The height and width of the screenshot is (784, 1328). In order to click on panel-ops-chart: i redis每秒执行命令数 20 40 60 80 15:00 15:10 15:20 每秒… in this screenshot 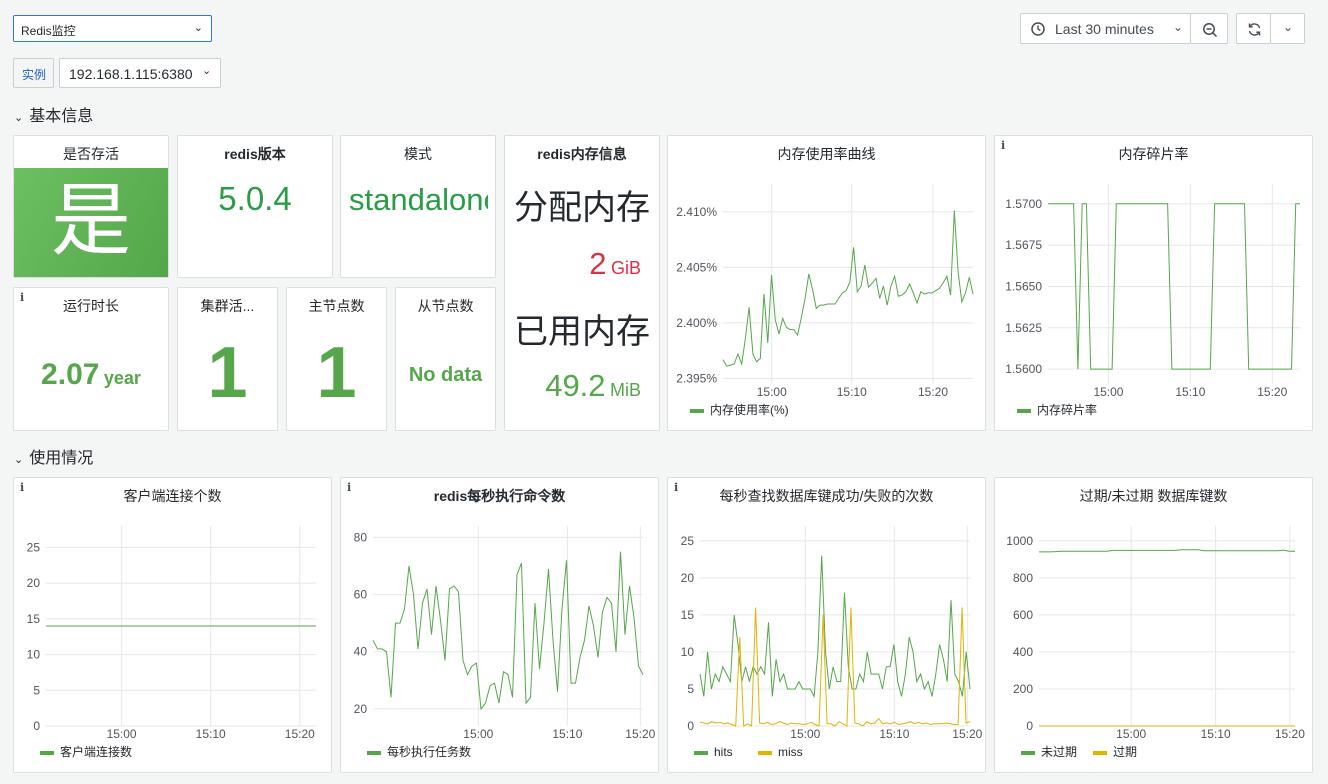, I will do `click(499, 625)`.